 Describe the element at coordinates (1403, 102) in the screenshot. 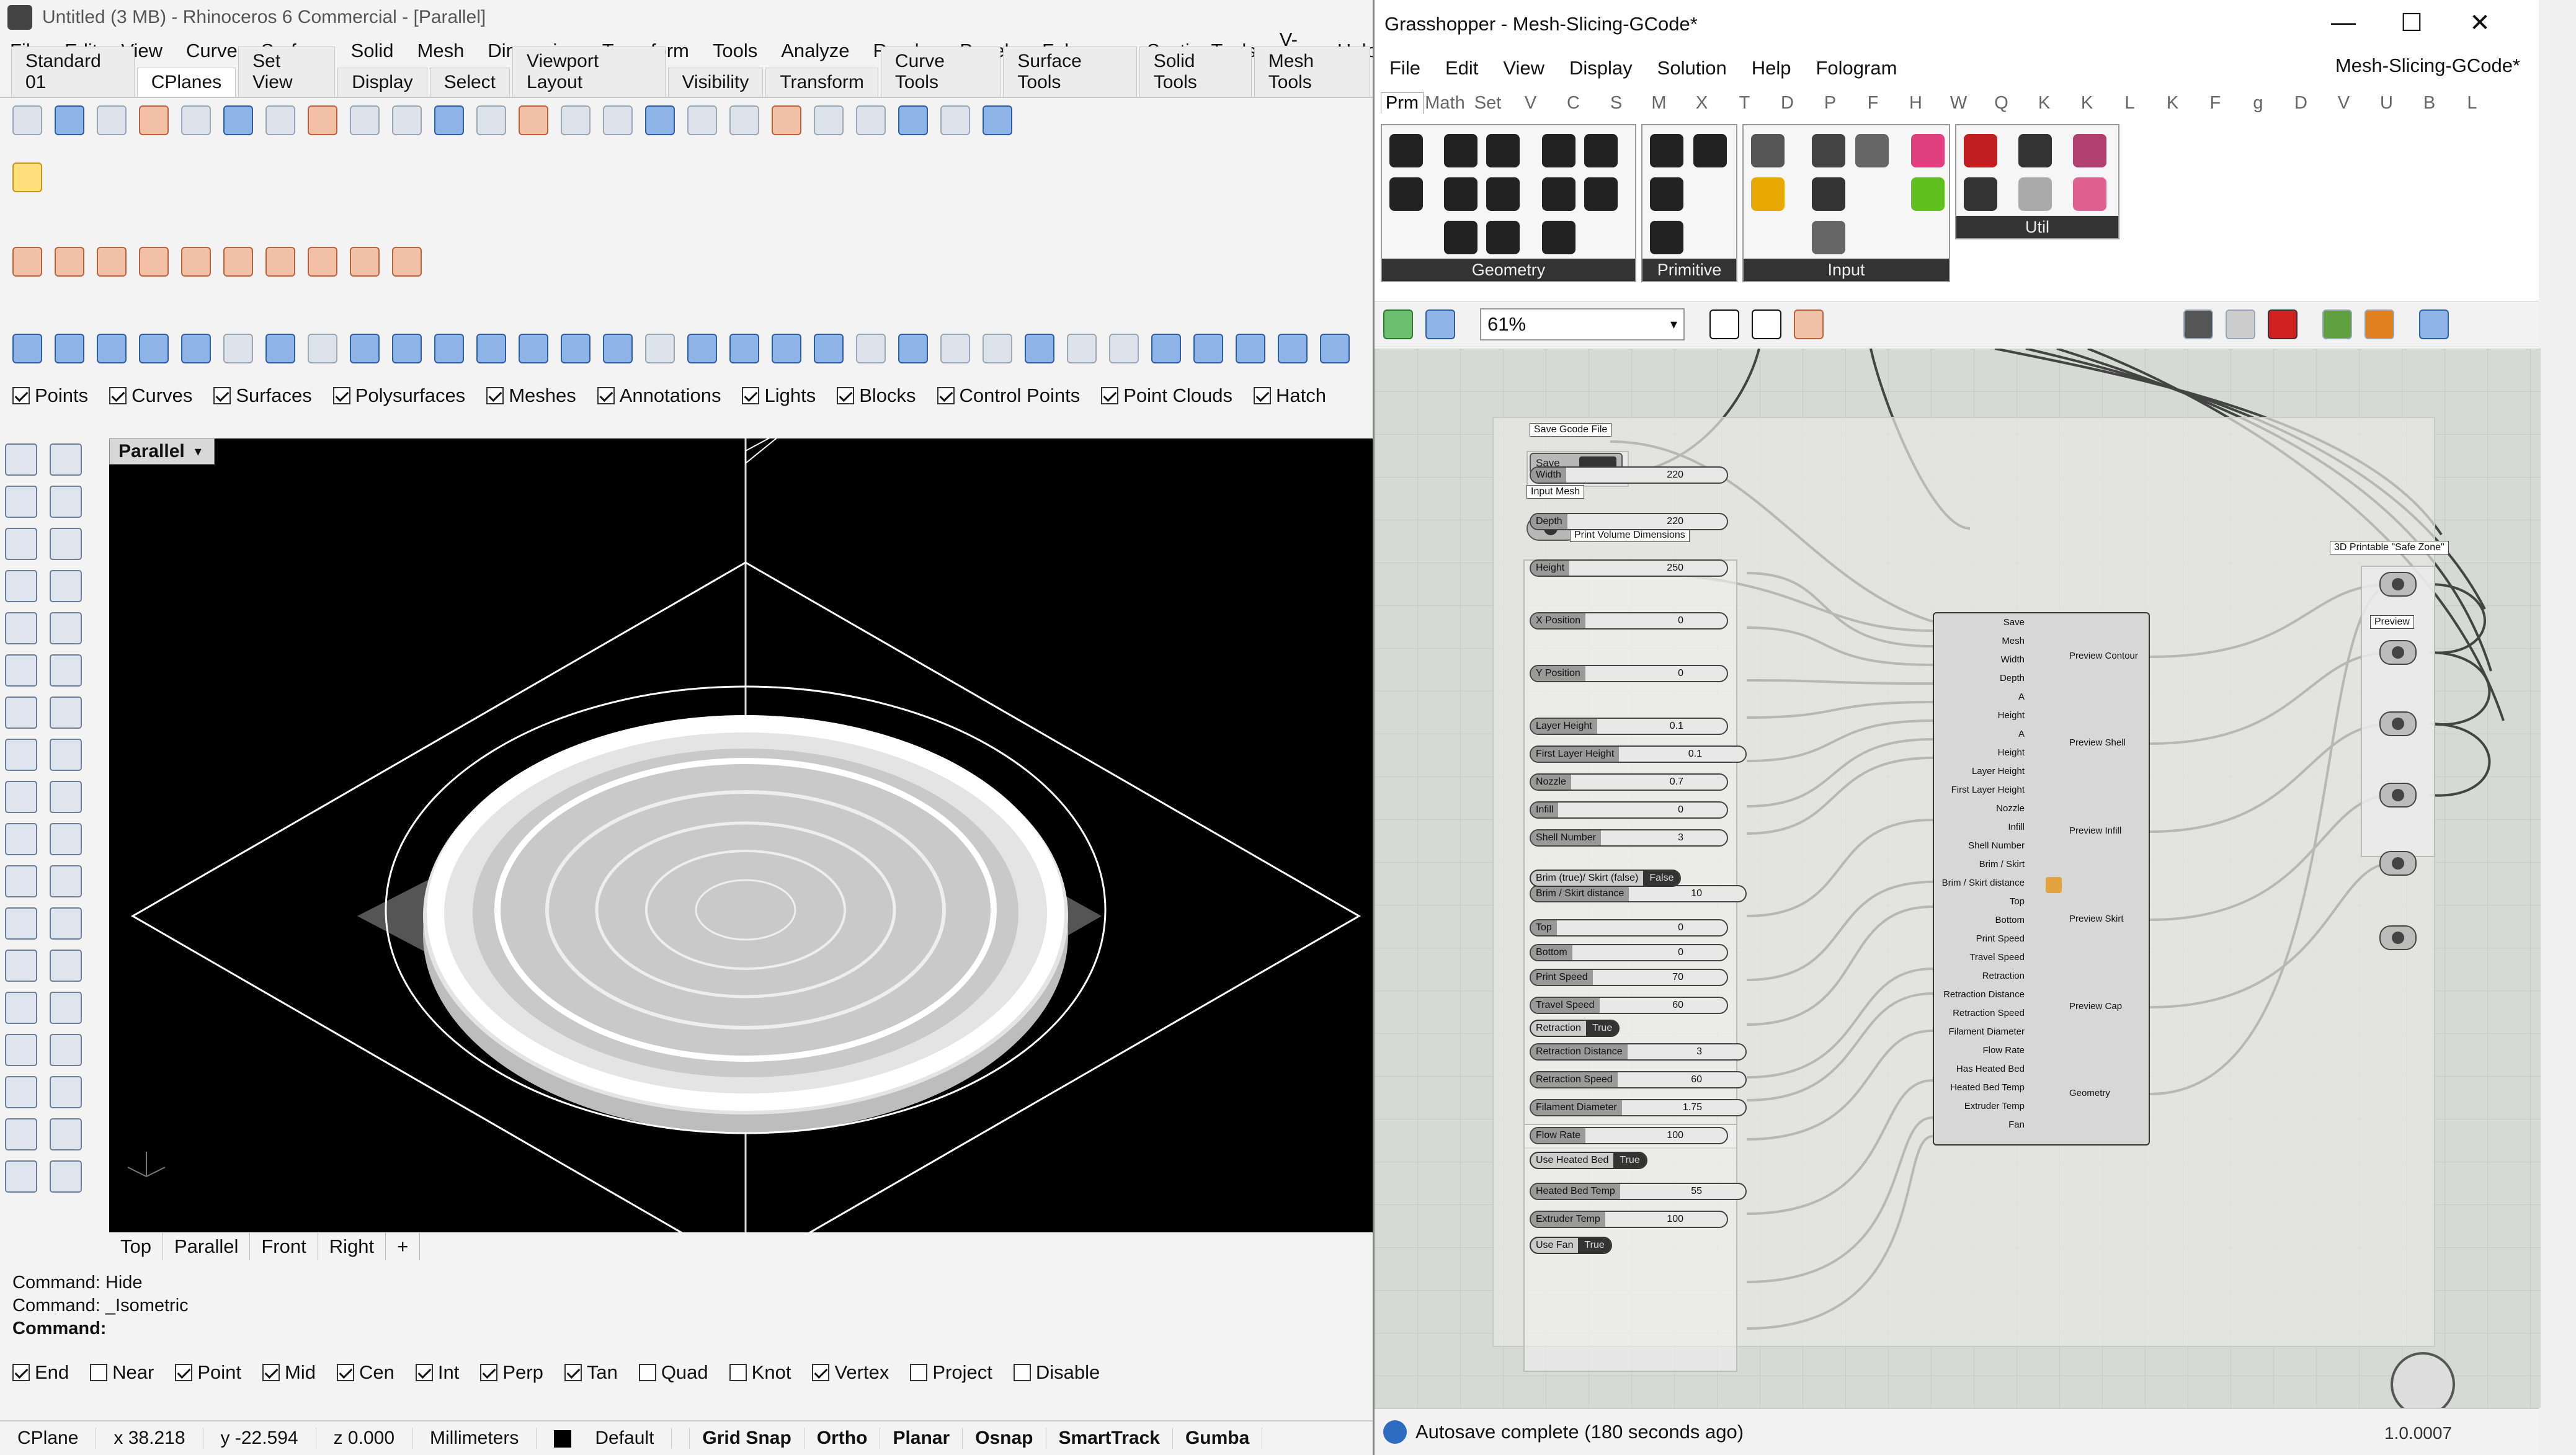

I see `gh-category-prm: Prm` at that location.